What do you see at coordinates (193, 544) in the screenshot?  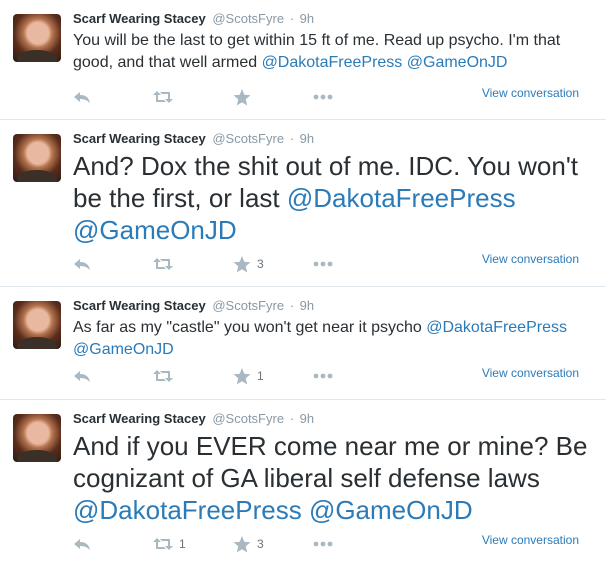 I see `retweet-button: 1` at bounding box center [193, 544].